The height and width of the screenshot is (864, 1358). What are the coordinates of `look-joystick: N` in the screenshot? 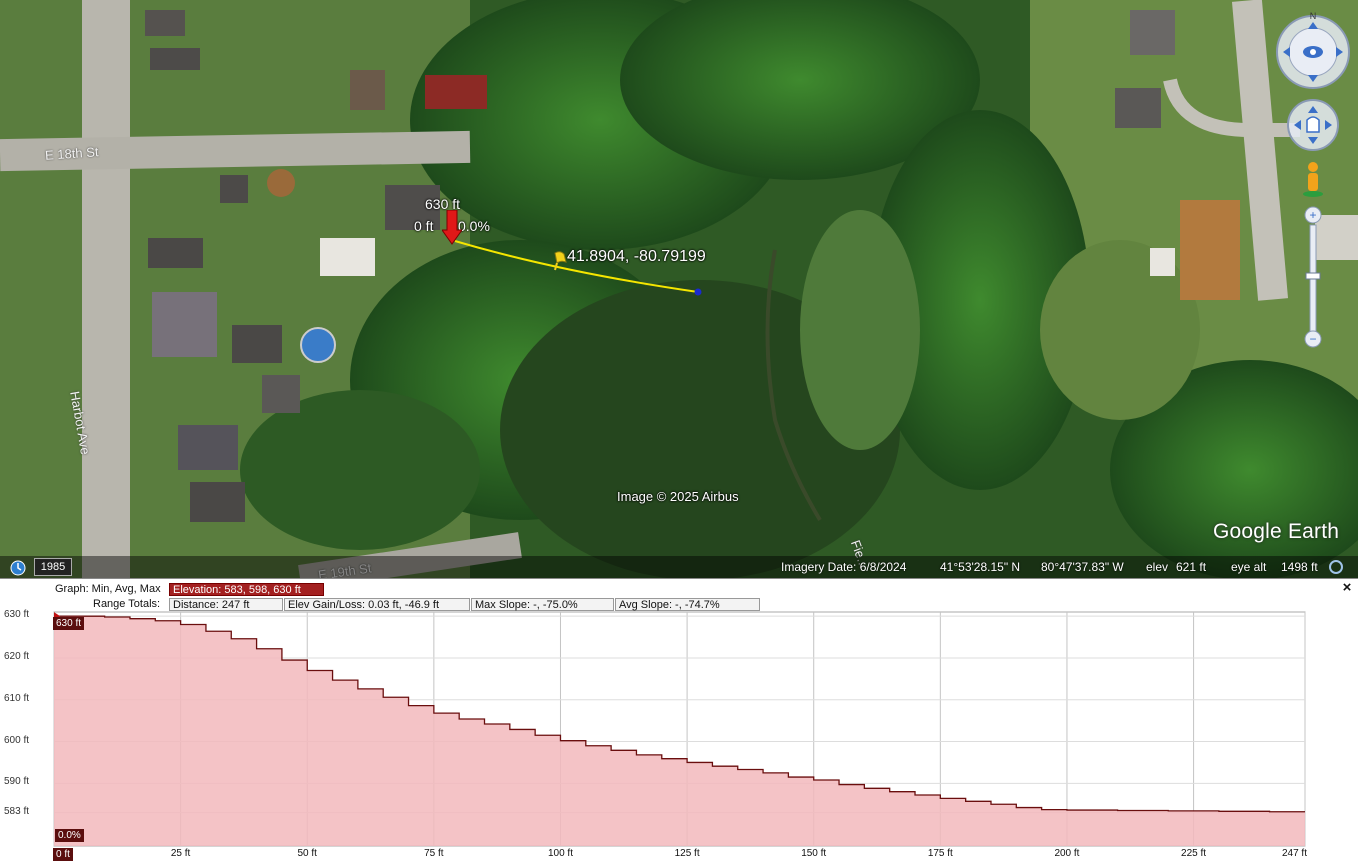 It's located at (1313, 50).